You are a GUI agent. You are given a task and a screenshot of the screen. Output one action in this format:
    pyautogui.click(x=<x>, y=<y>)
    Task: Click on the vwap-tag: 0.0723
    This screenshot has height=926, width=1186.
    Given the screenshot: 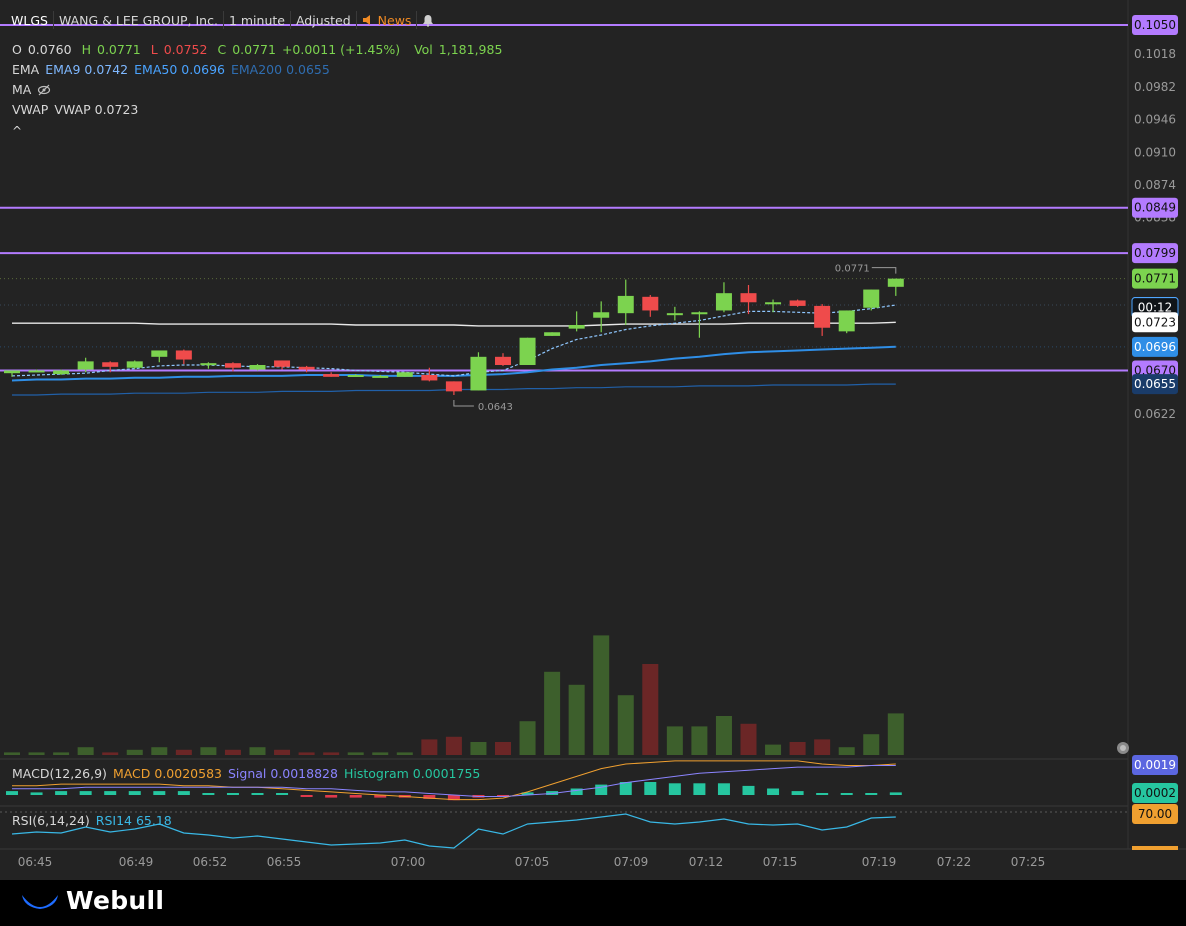 What is the action you would take?
    pyautogui.click(x=1155, y=322)
    